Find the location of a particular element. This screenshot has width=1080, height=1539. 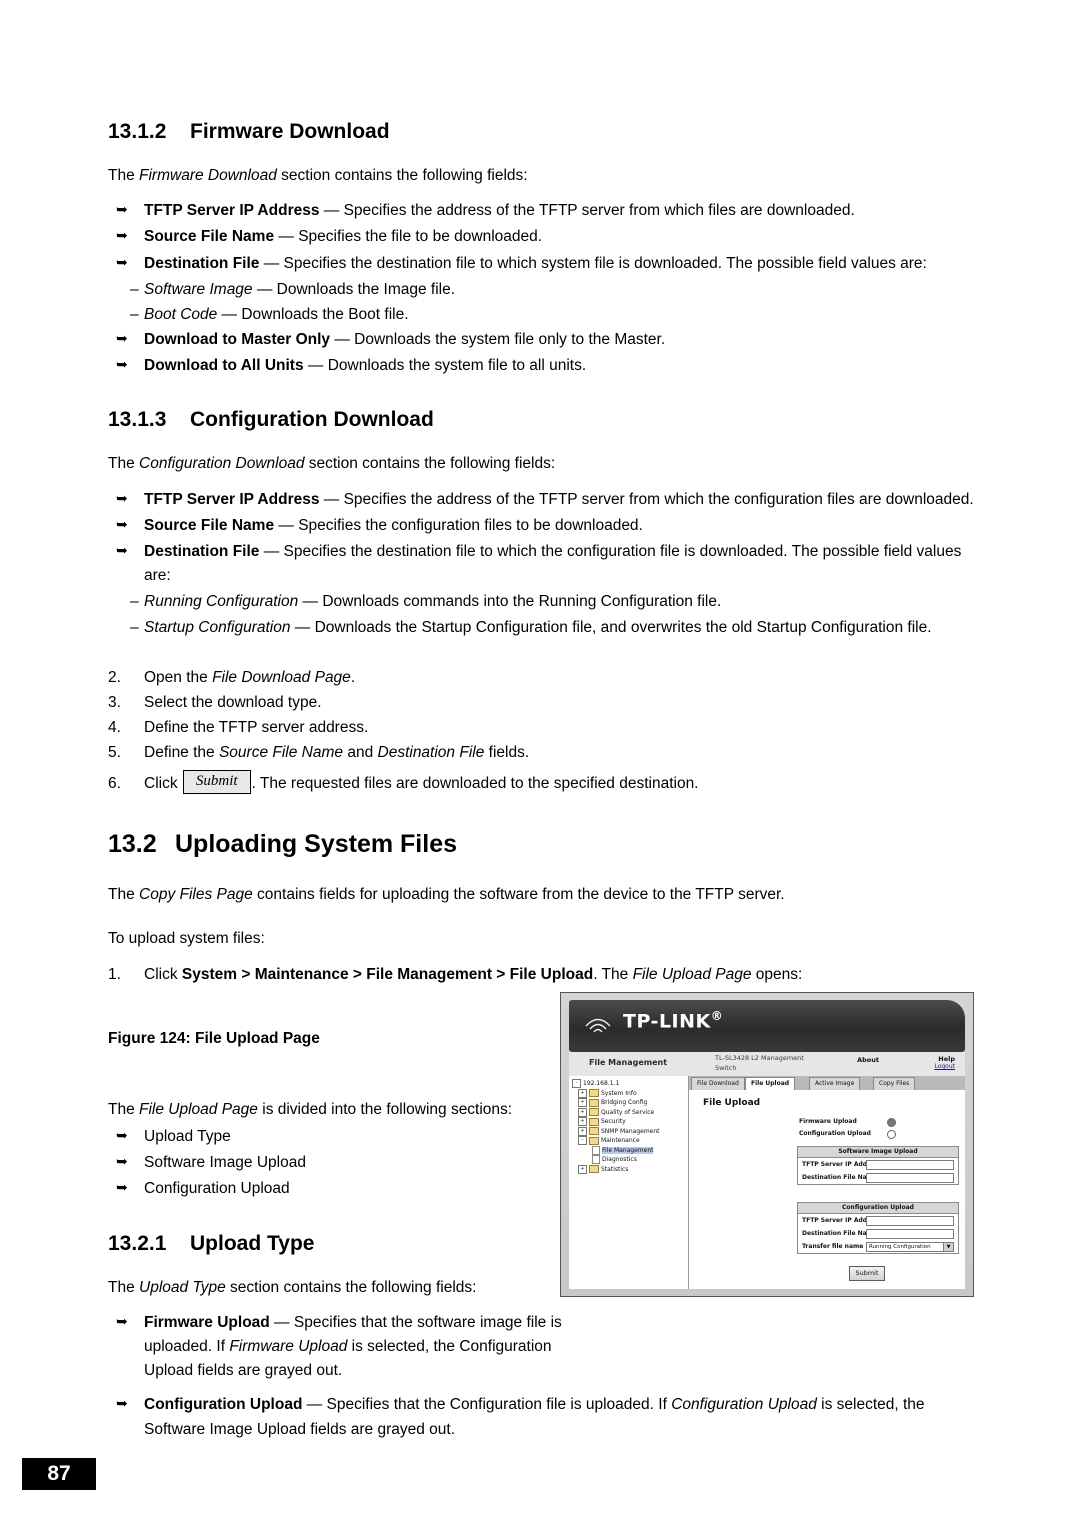

tree-node-file-management: File Management is located at coordinates (630, 1150).